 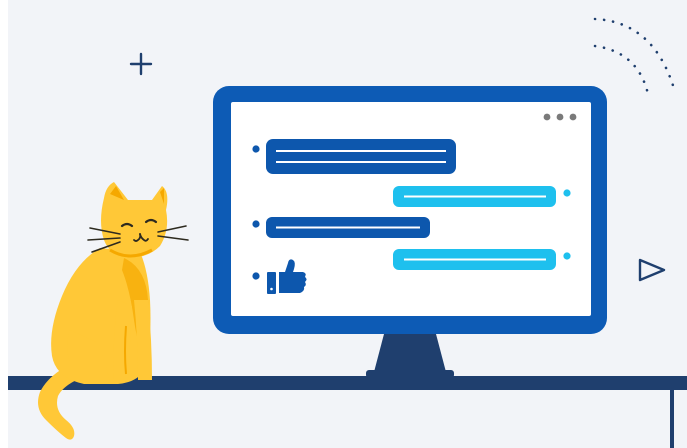 What do you see at coordinates (635, 56) in the screenshot?
I see `dotted-arcs` at bounding box center [635, 56].